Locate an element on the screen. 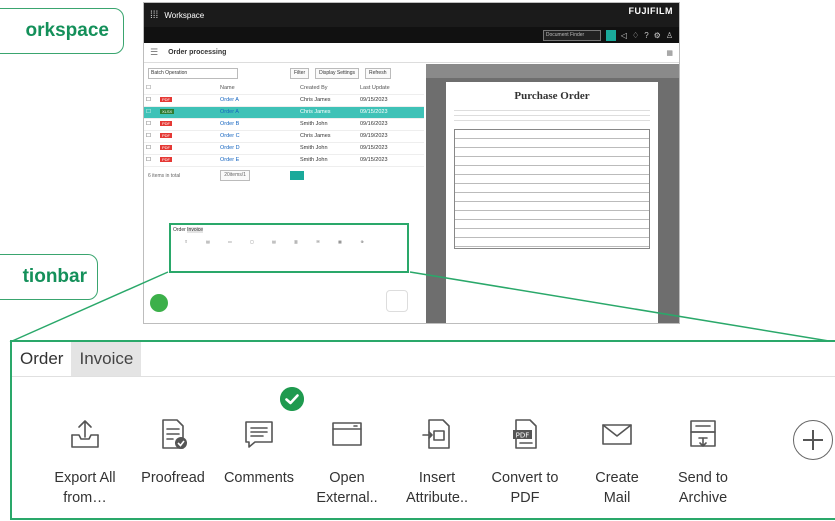 The image size is (835, 521). callout-actionbar-label: tionbar is located at coordinates (54, 276).